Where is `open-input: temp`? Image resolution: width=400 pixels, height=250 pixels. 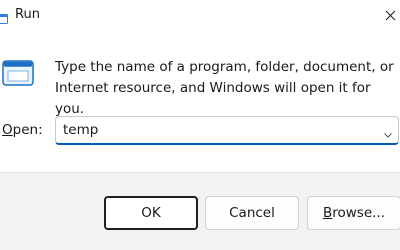
open-input: temp is located at coordinates (80, 130).